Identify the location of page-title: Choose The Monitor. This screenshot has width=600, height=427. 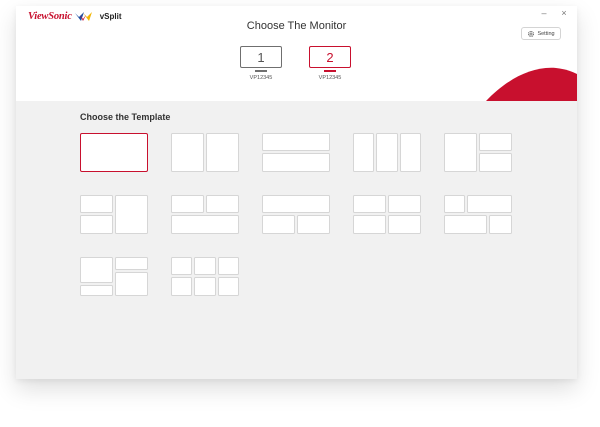
(296, 26).